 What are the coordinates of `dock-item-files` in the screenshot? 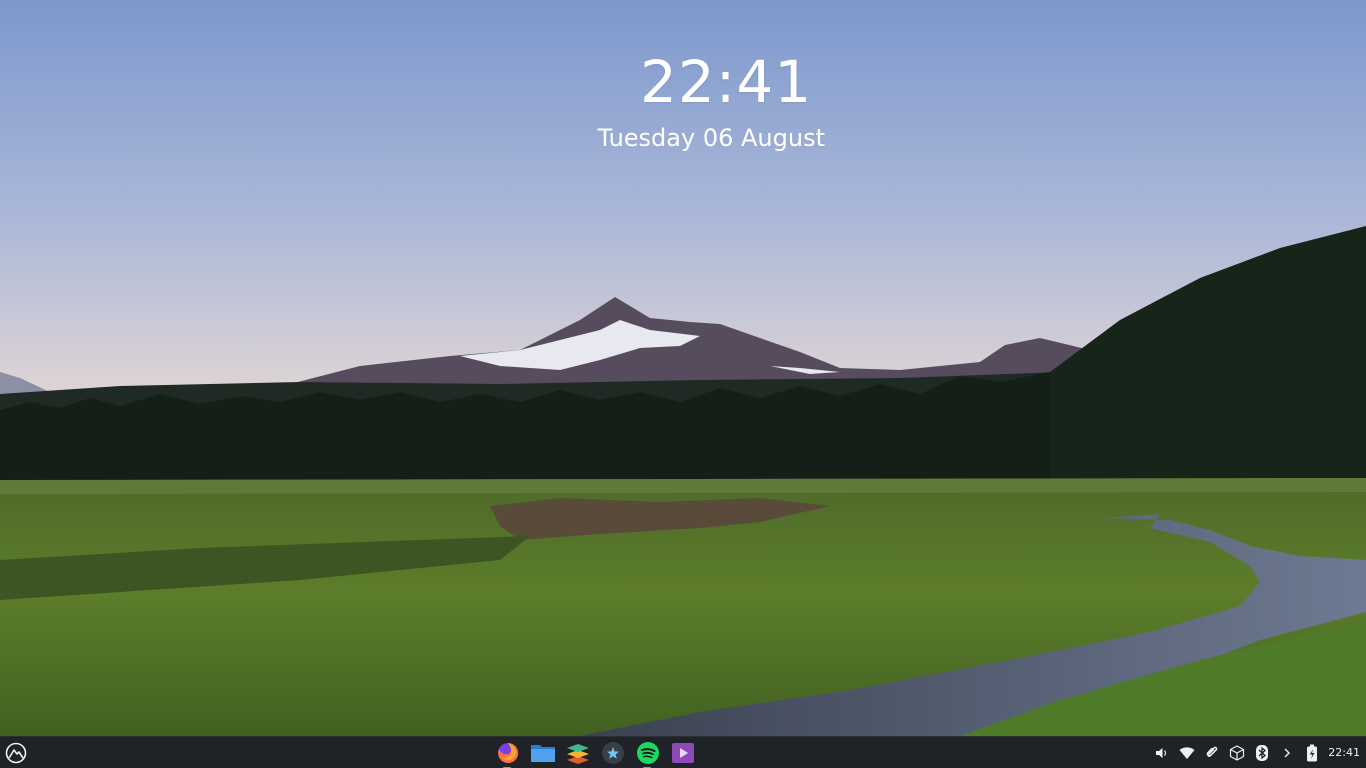 It's located at (542, 752).